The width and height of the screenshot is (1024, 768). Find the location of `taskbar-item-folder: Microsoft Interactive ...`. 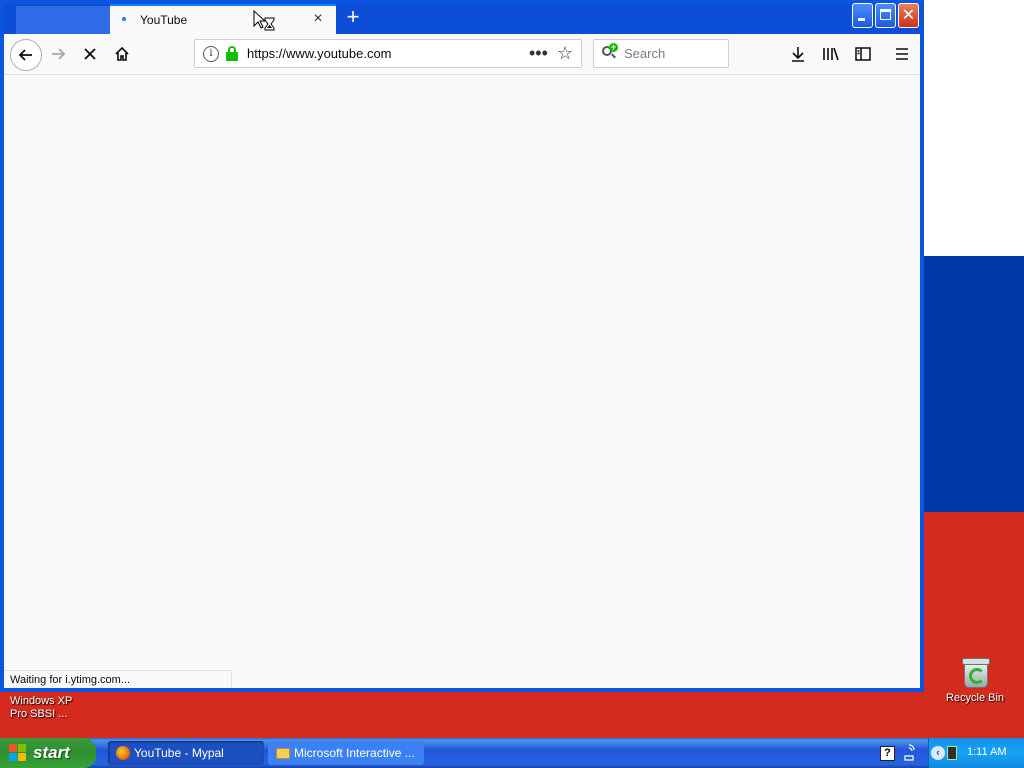

taskbar-item-folder: Microsoft Interactive ... is located at coordinates (346, 753).